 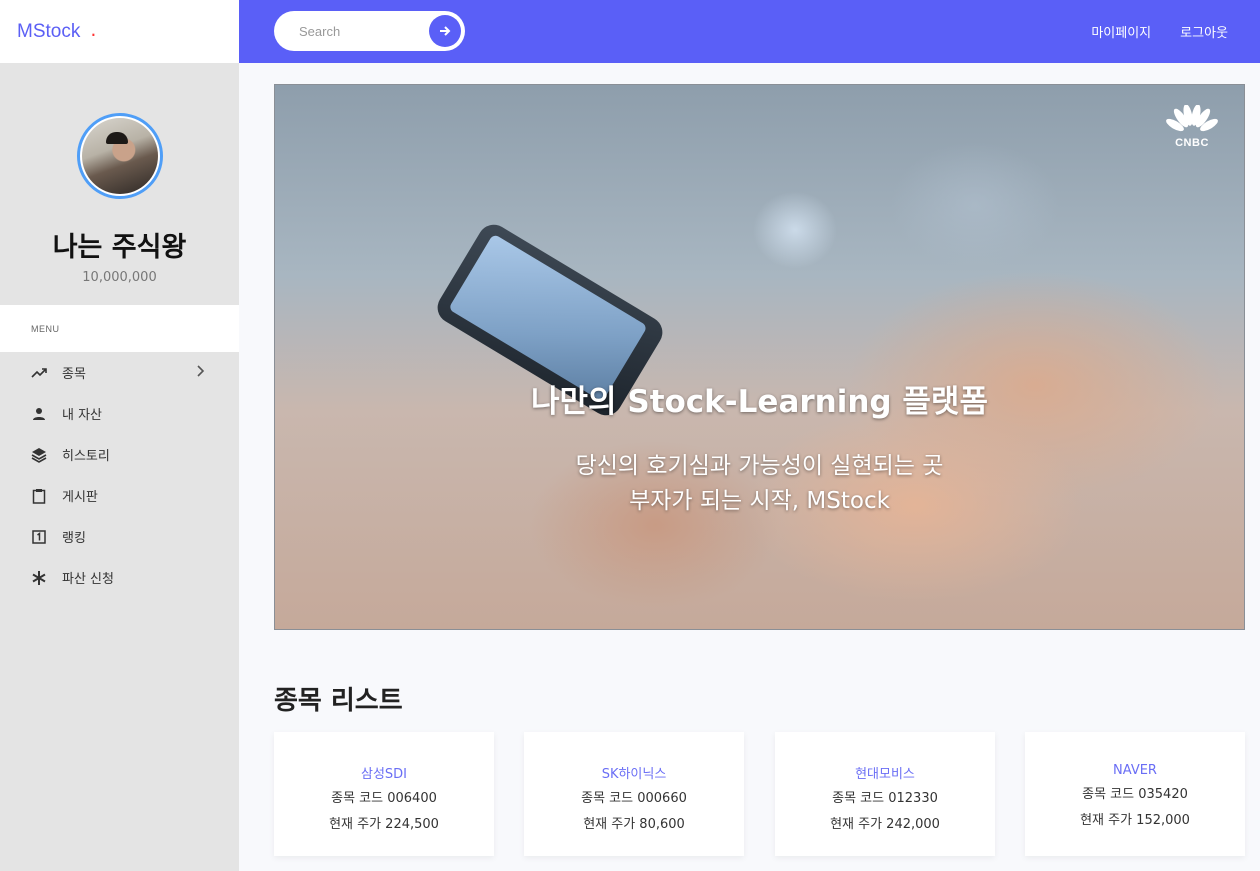 What do you see at coordinates (80, 497) in the screenshot?
I see `sidebar-item-label: 게시판` at bounding box center [80, 497].